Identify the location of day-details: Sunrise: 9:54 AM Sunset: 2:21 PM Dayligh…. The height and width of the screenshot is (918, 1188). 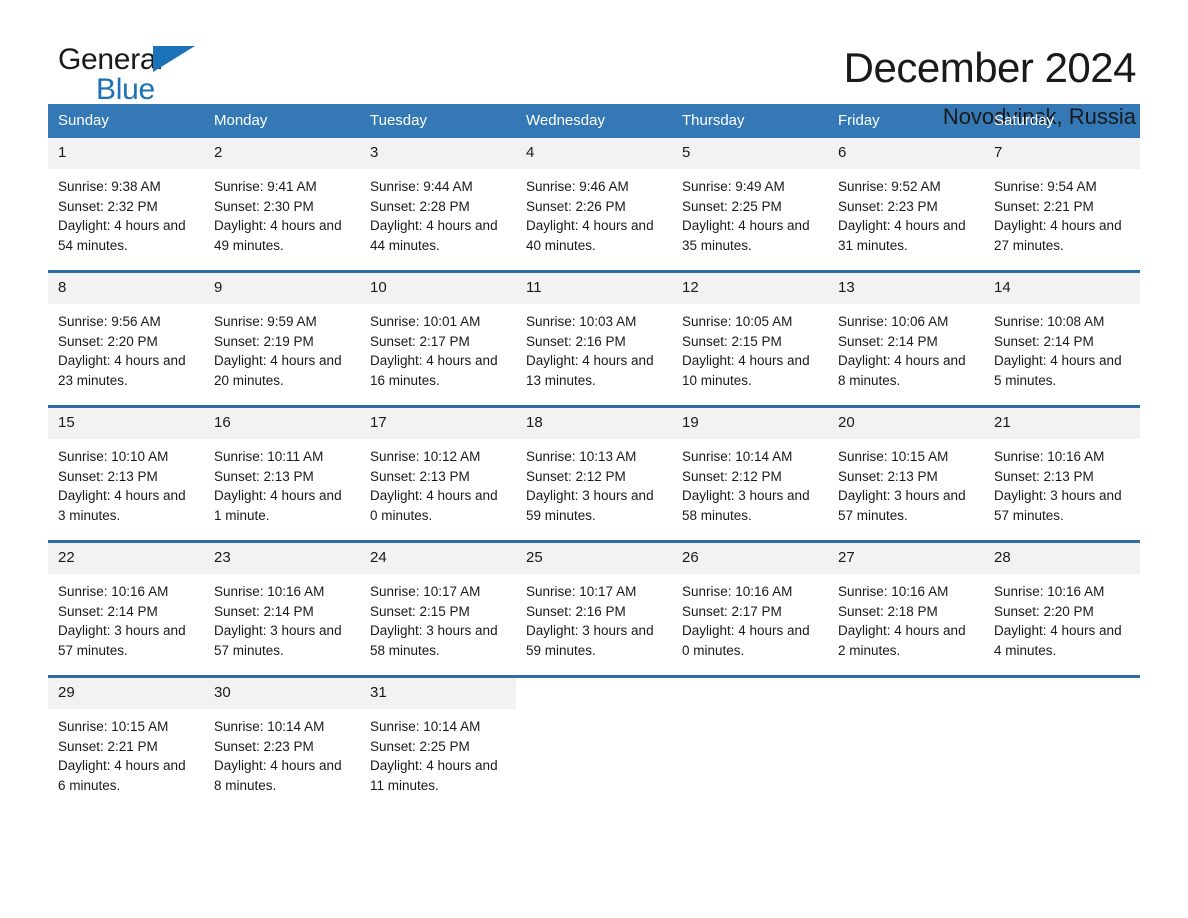
(1062, 212).